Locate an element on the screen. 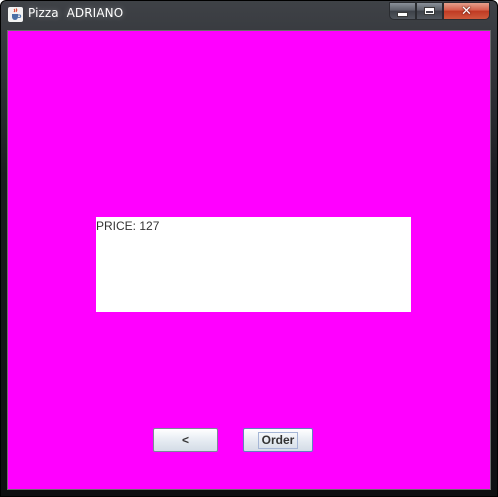 Image resolution: width=498 pixels, height=497 pixels. maximize-icon is located at coordinates (429, 11).